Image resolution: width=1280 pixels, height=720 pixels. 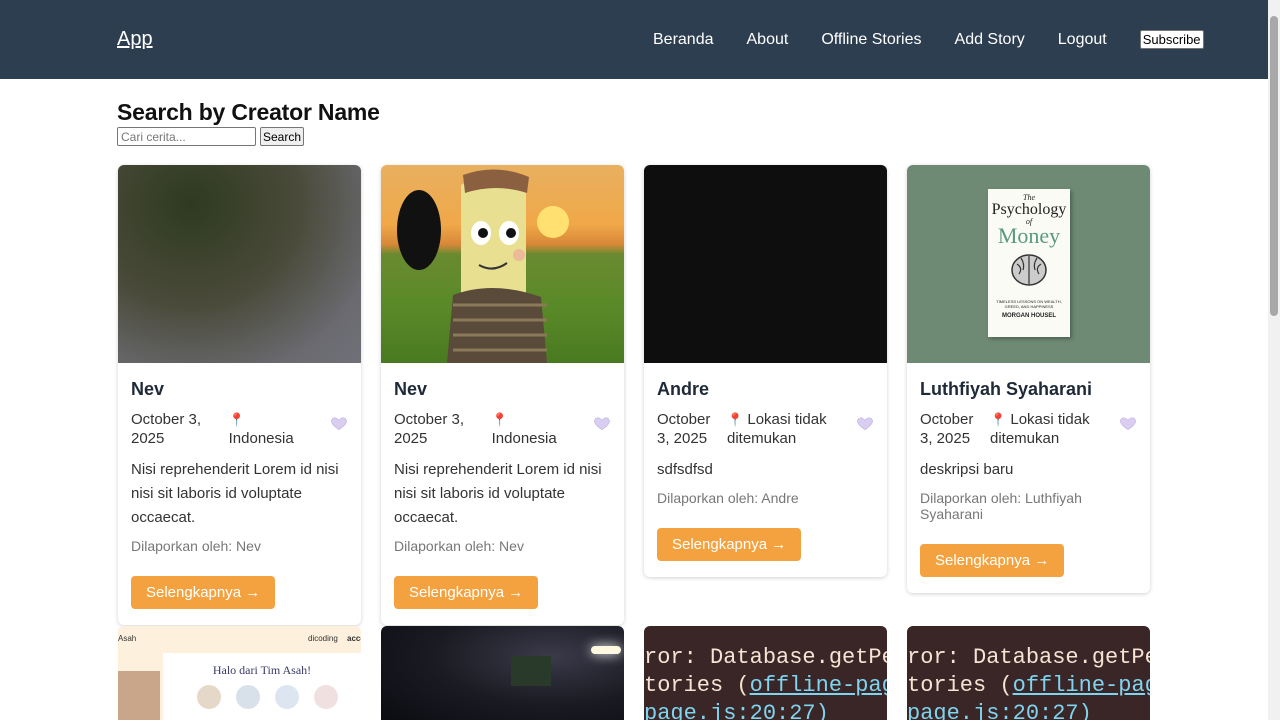 What do you see at coordinates (1001, 506) in the screenshot?
I see `story-reporter: Dilaporkan oleh: Luthfiyah Syaharani` at bounding box center [1001, 506].